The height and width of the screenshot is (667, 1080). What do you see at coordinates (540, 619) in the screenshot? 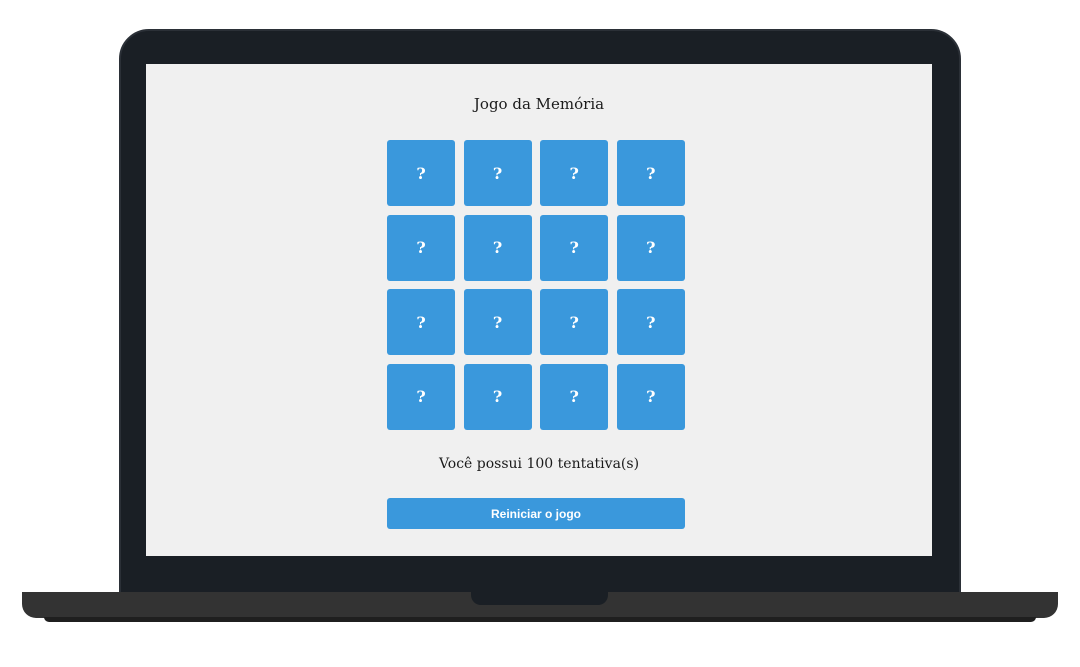
I see `laptop-base-shadow` at bounding box center [540, 619].